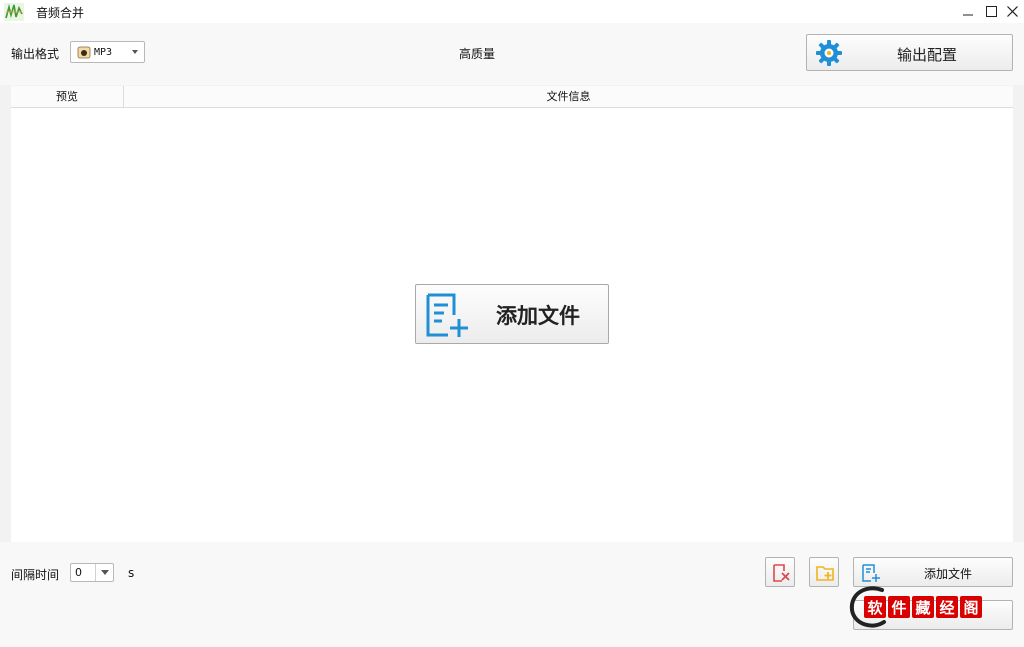 This screenshot has width=1024, height=647. What do you see at coordinates (512, 11) in the screenshot?
I see `title-bar: 音频合并` at bounding box center [512, 11].